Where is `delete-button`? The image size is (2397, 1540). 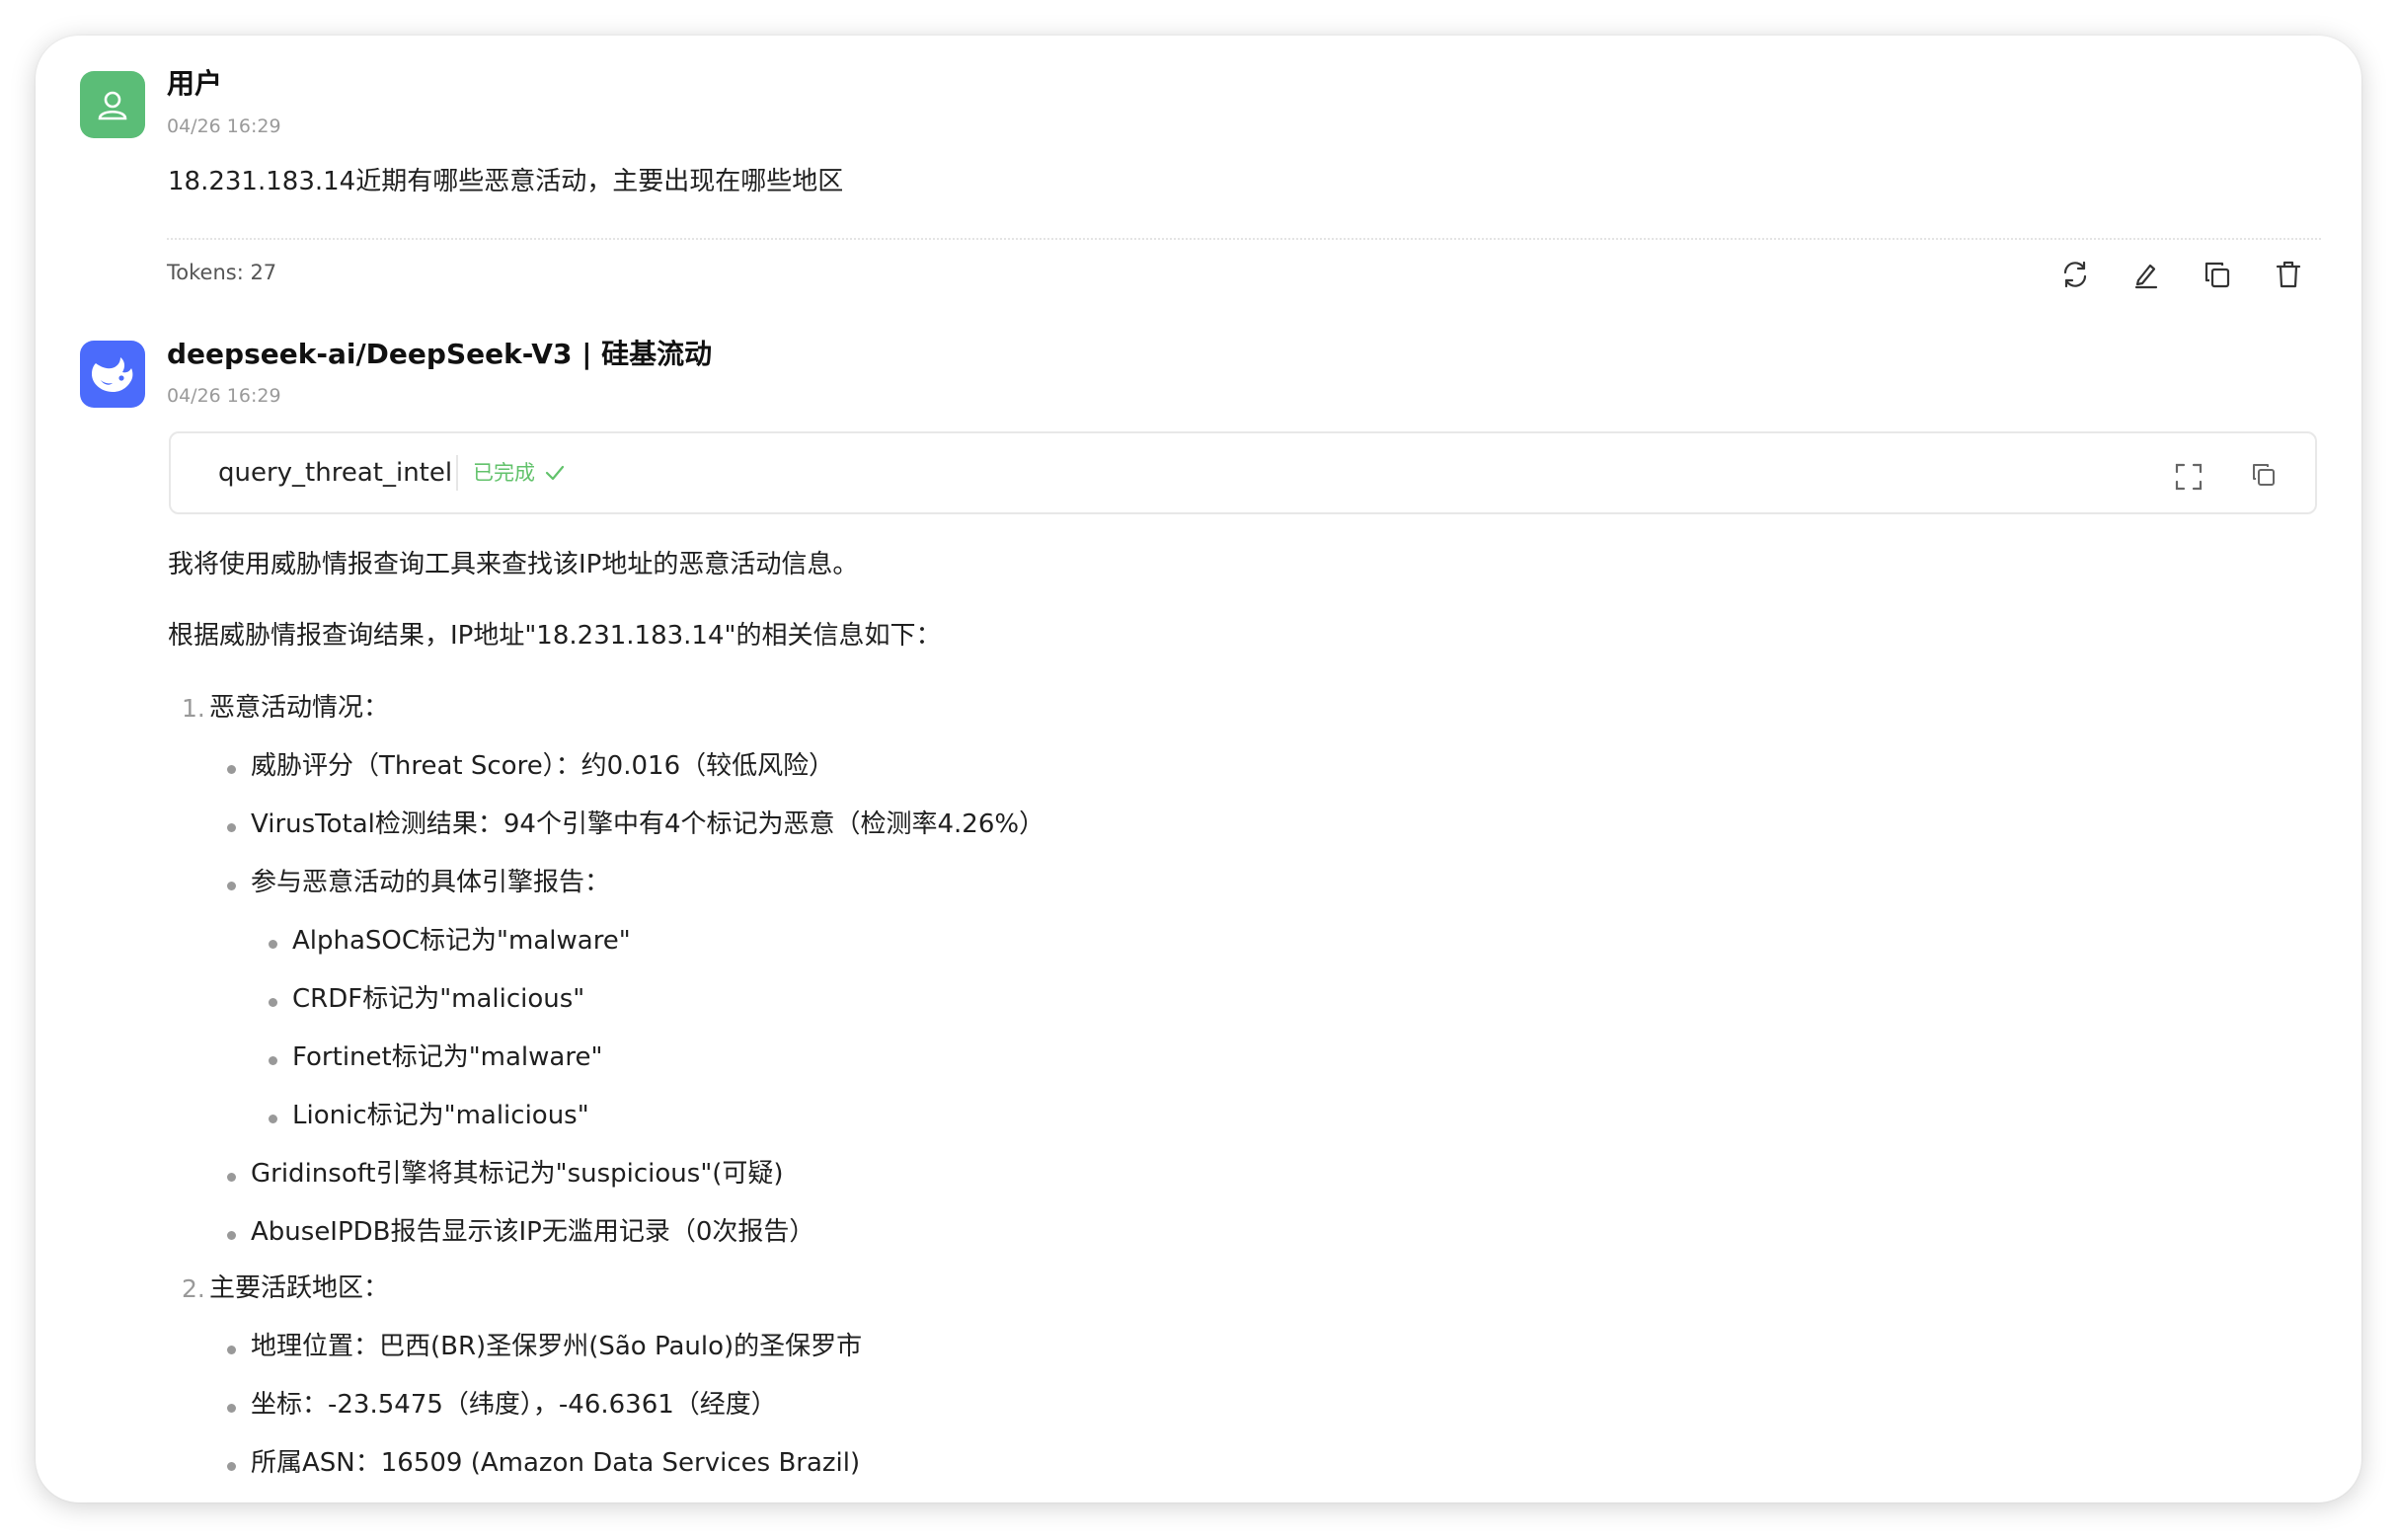
delete-button is located at coordinates (2288, 274).